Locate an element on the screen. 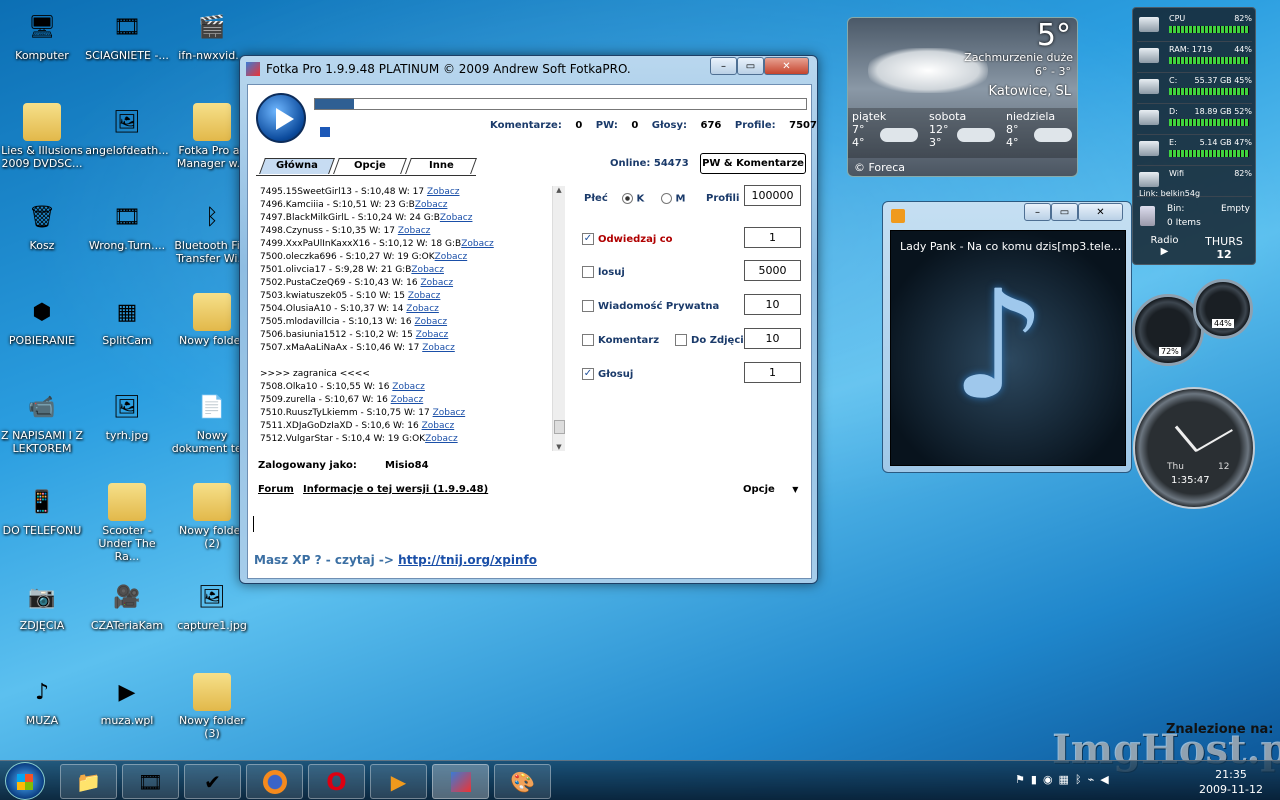 This screenshot has width=1280, height=800. desktop-icon: ▶ muza.wpl is located at coordinates (127, 700).